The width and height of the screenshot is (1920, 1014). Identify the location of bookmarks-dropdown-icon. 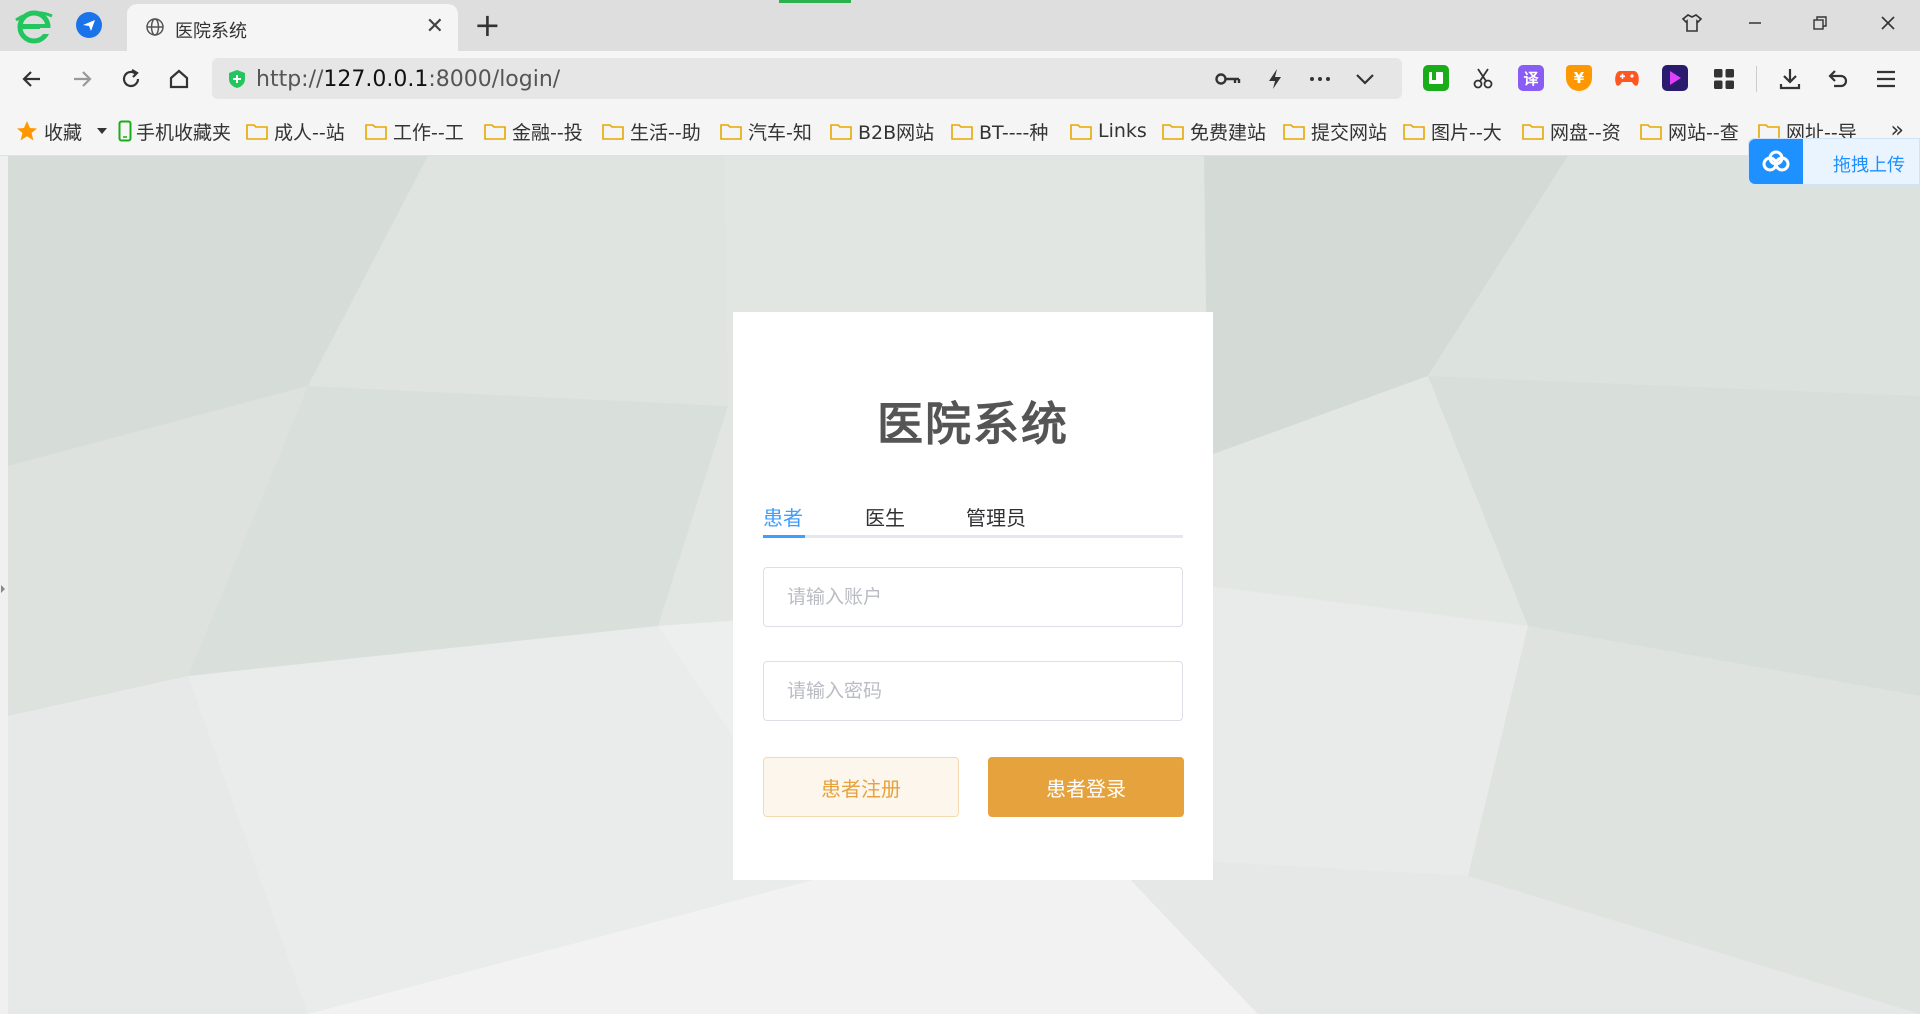
(102, 131).